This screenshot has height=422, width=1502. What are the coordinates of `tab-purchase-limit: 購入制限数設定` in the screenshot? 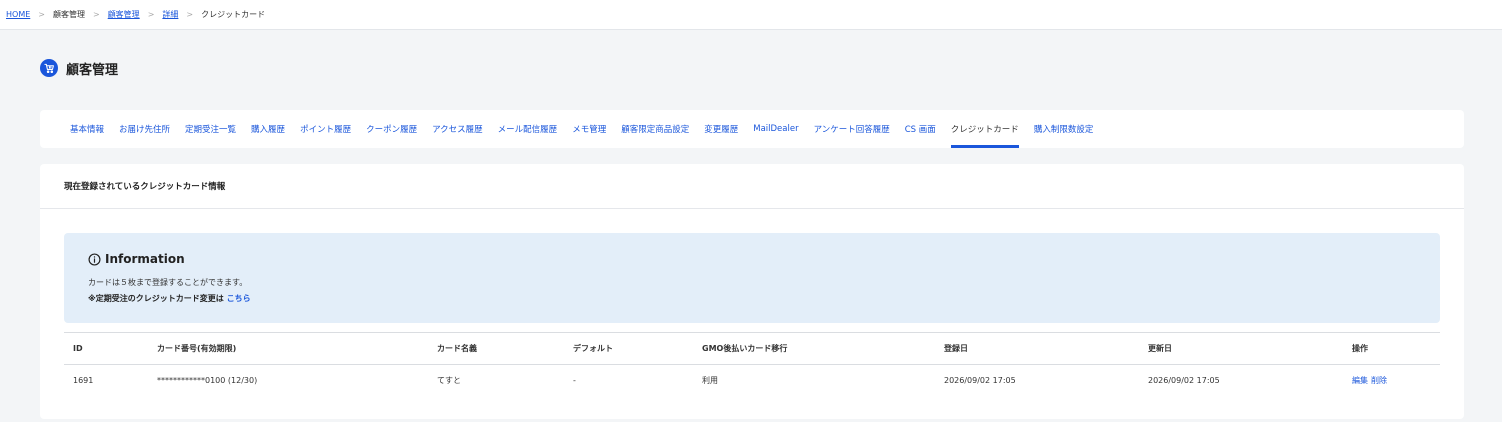 It's located at (1064, 129).